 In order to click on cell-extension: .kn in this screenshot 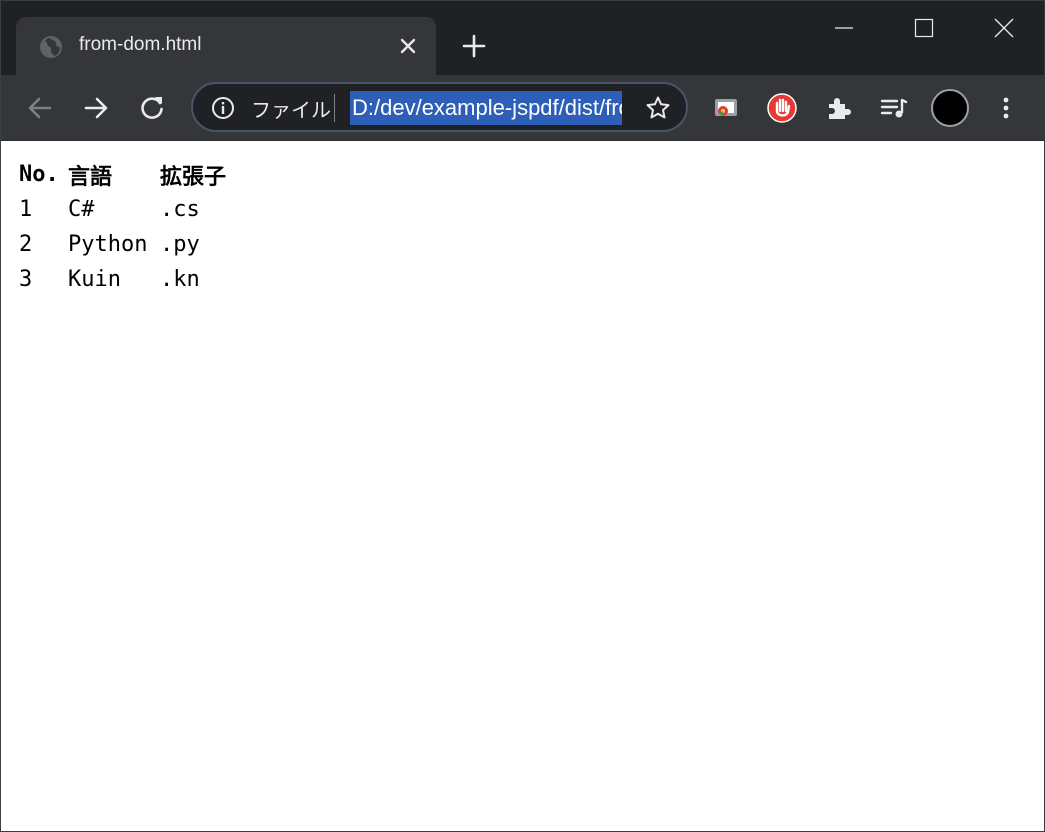, I will do `click(180, 279)`.